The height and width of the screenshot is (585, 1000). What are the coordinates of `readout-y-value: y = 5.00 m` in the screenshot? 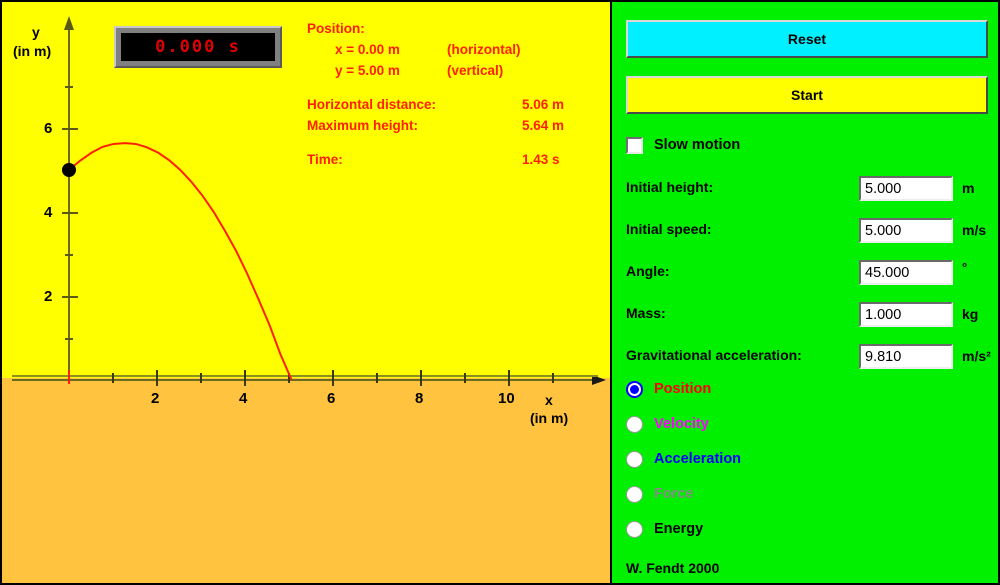 It's located at (367, 70).